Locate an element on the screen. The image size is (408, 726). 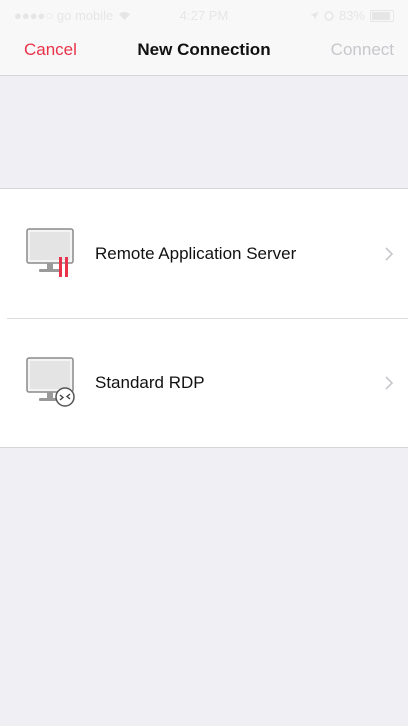
battery-icon is located at coordinates (382, 15).